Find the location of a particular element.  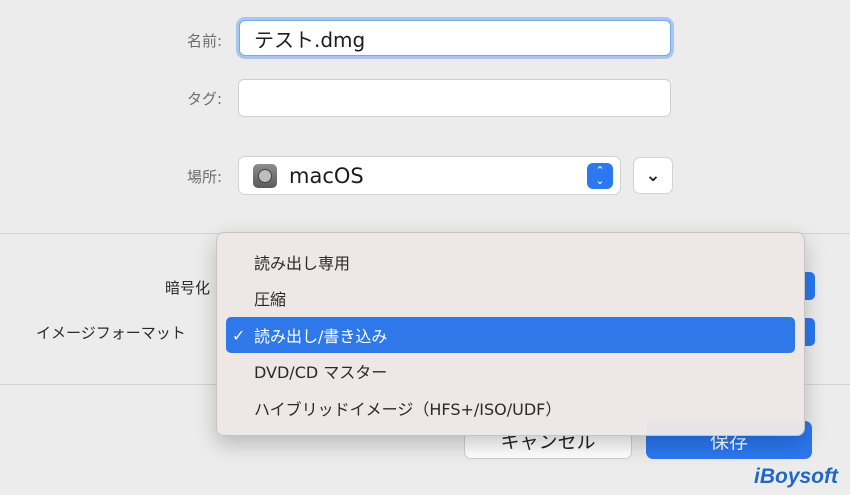

expand-button: ⌄ is located at coordinates (653, 175).